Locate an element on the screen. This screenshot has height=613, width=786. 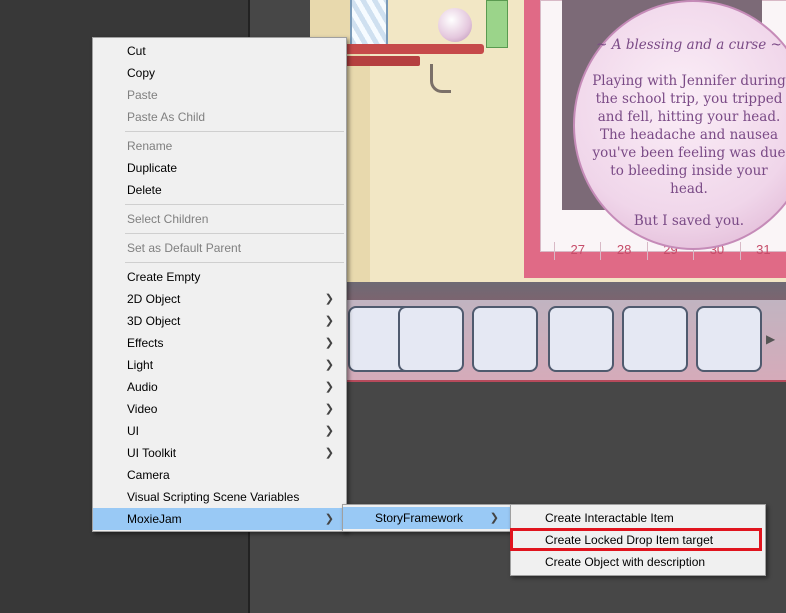
menu-item-label: Camera is located at coordinates (148, 475).